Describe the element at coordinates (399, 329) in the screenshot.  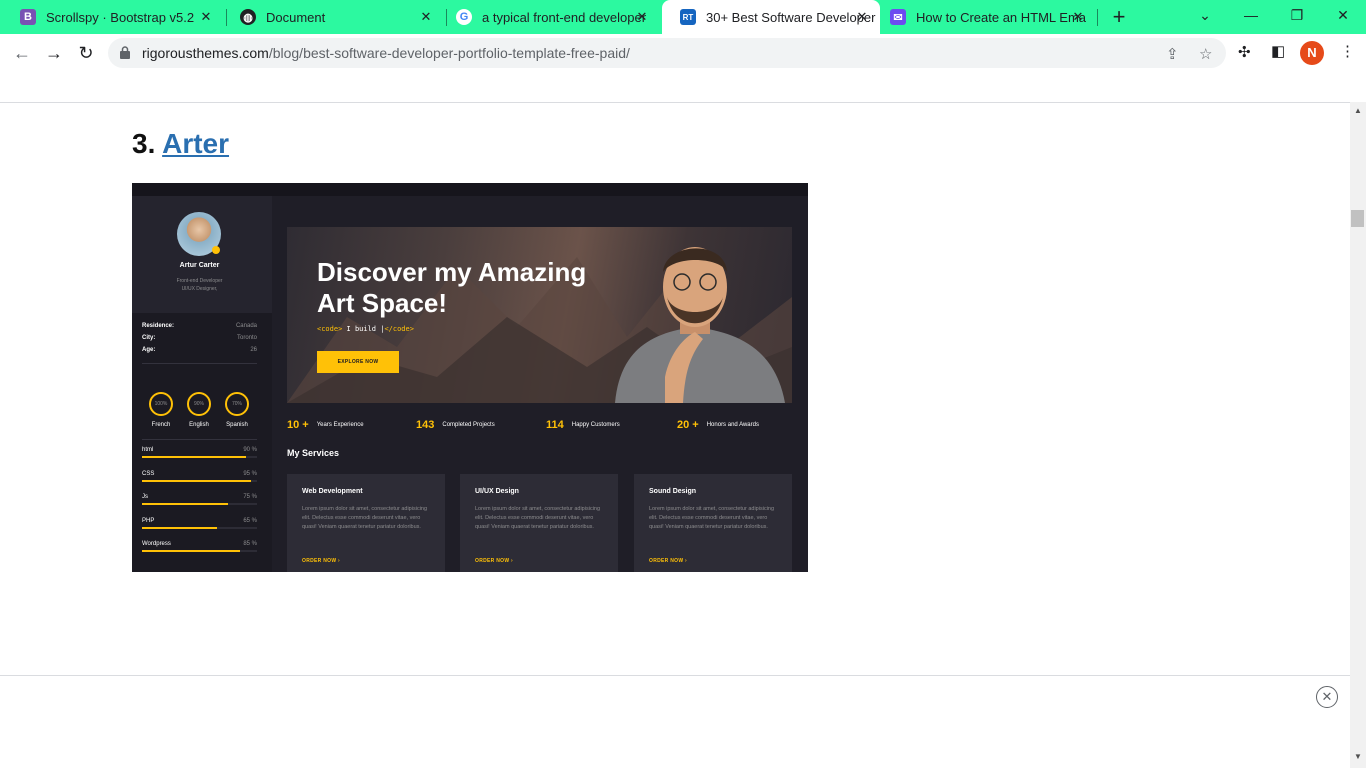
I see `code-close-tag: </code>` at that location.